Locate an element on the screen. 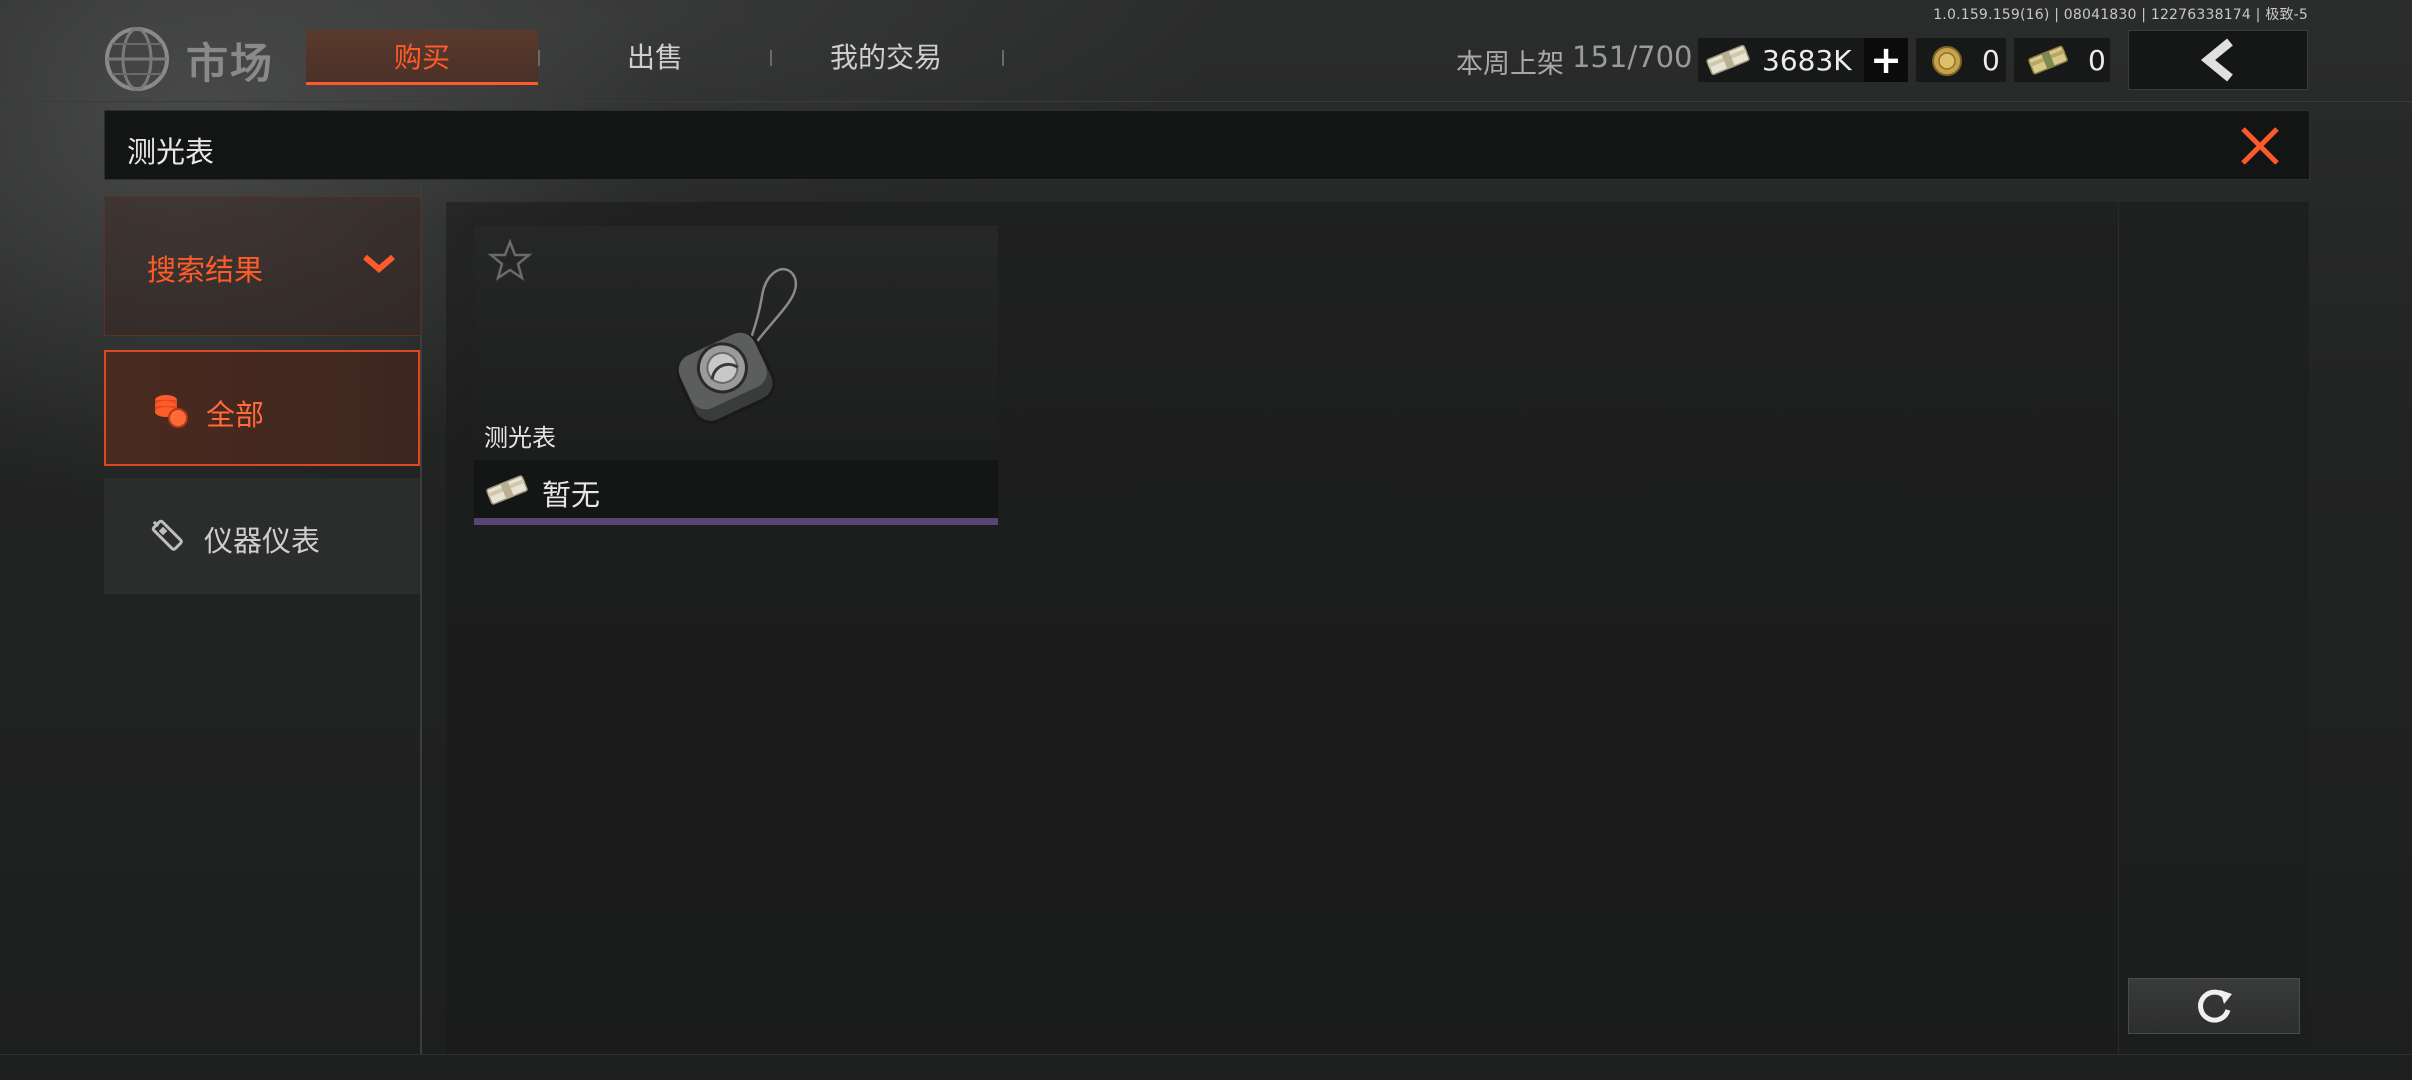  item-card: 测光表 暂无 is located at coordinates (736, 375).